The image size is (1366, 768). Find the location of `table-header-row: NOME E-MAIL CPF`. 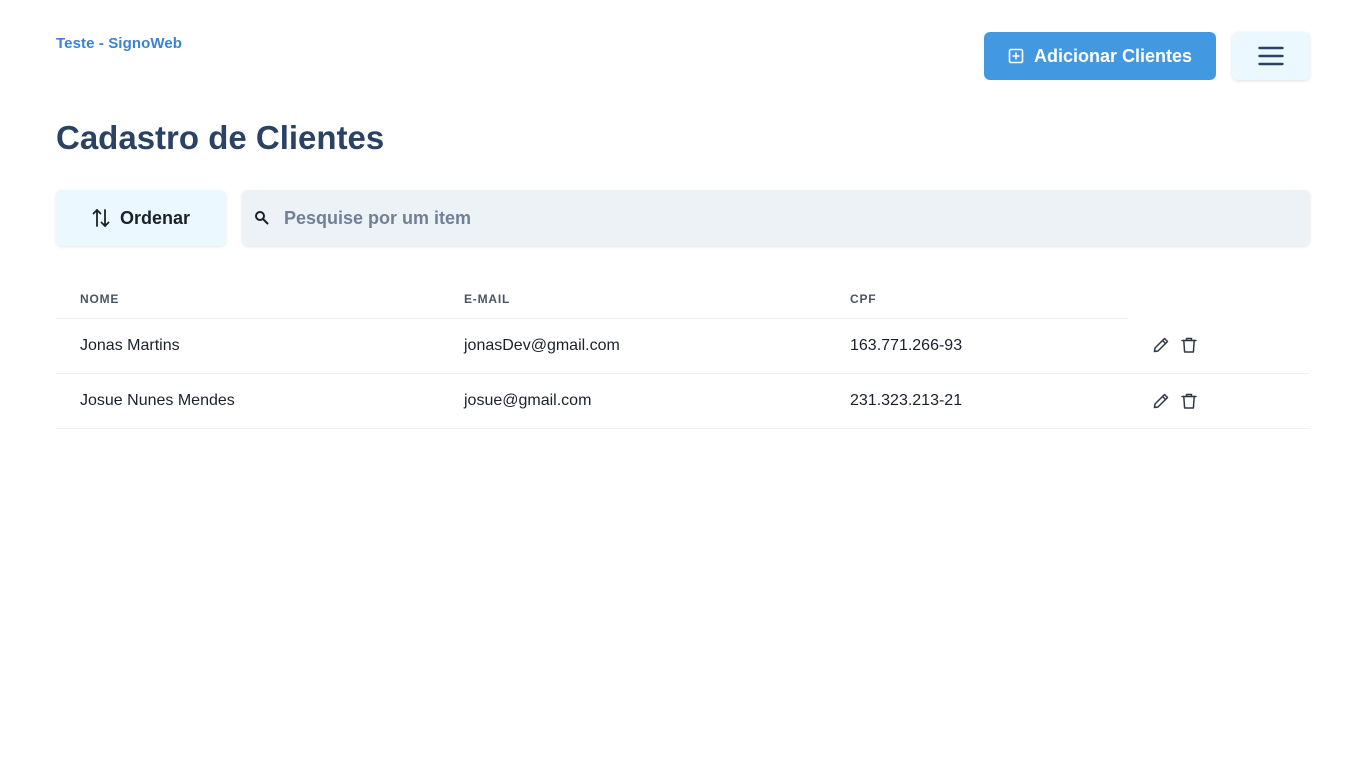

table-header-row: NOME E-MAIL CPF is located at coordinates (683, 299).